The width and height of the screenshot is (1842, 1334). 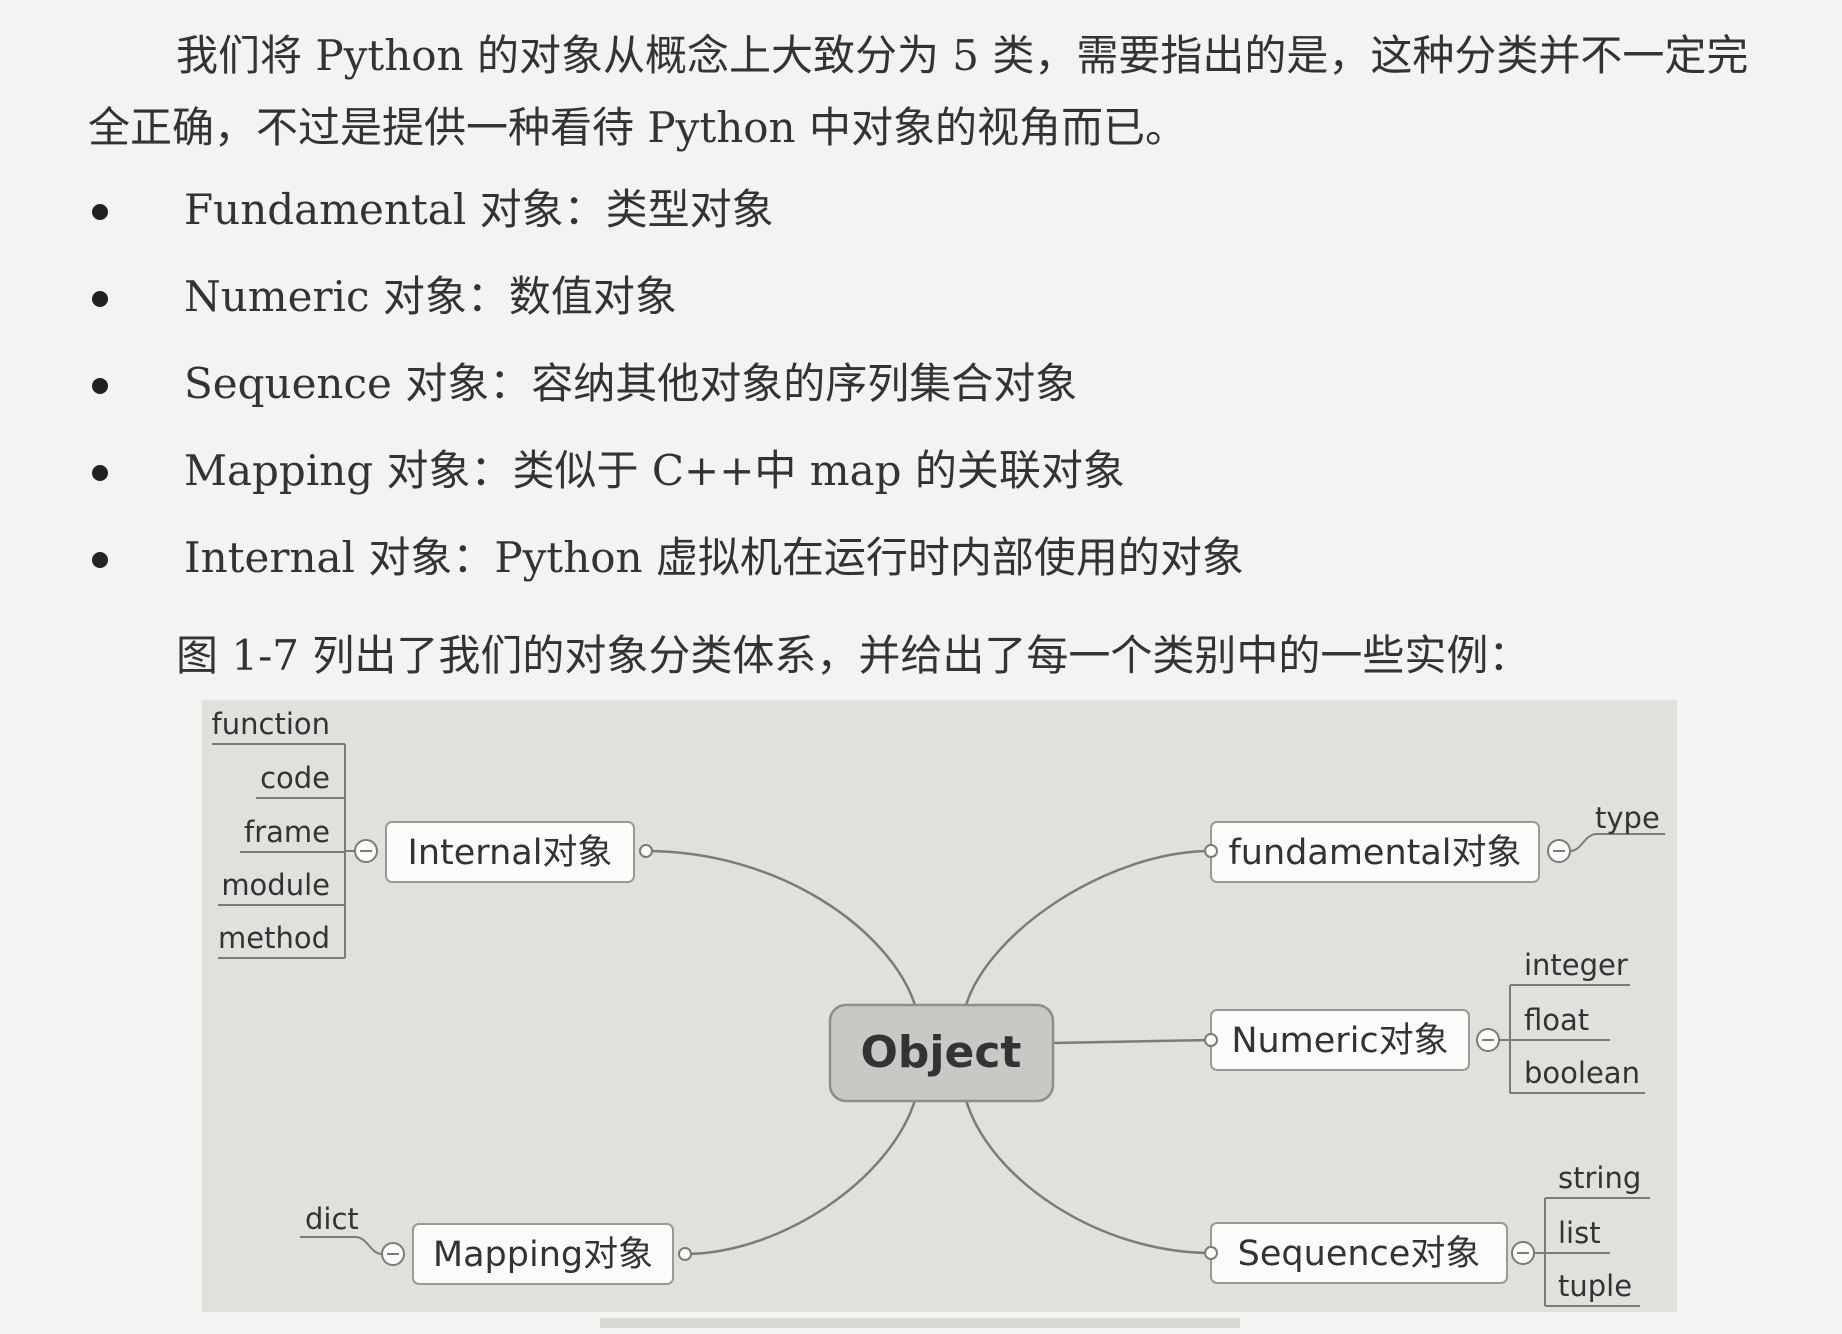 I want to click on leaf-list: list, so click(x=1579, y=1233).